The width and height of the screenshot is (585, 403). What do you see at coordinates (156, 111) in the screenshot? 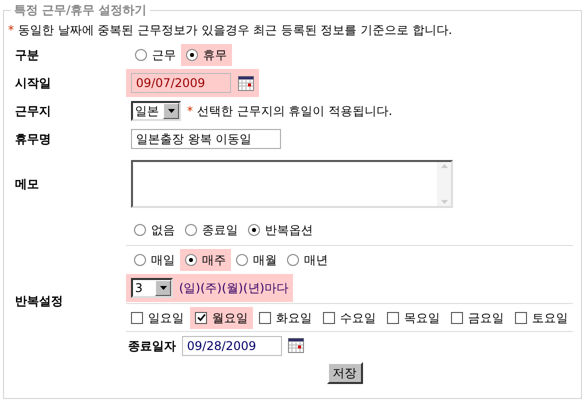
I see `dropdown: 일본` at bounding box center [156, 111].